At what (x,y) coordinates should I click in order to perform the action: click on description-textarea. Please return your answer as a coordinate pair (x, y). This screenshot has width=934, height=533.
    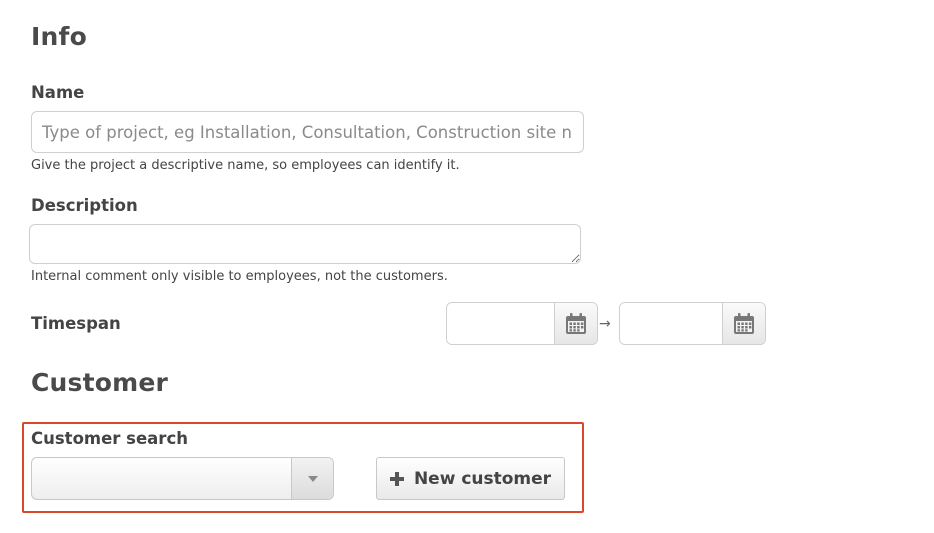
    Looking at the image, I should click on (305, 244).